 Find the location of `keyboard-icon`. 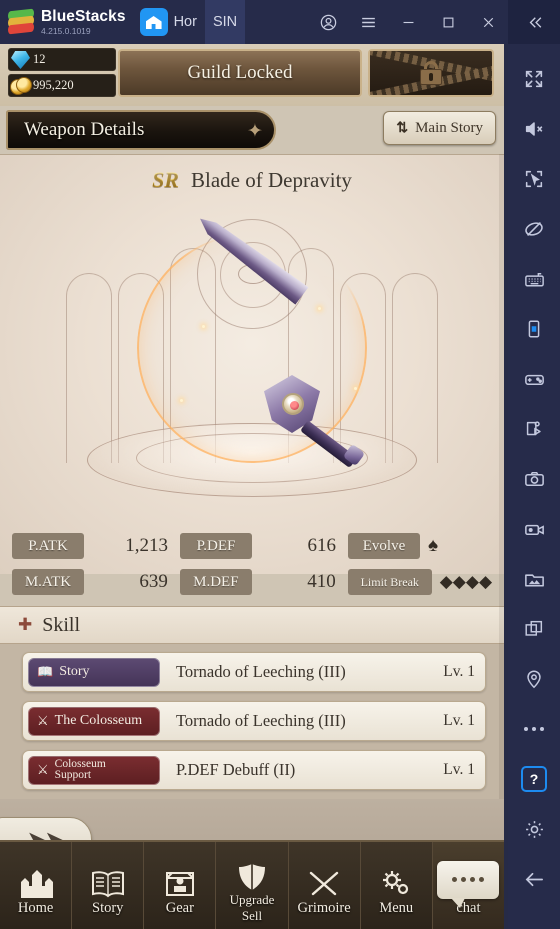

keyboard-icon is located at coordinates (534, 279).